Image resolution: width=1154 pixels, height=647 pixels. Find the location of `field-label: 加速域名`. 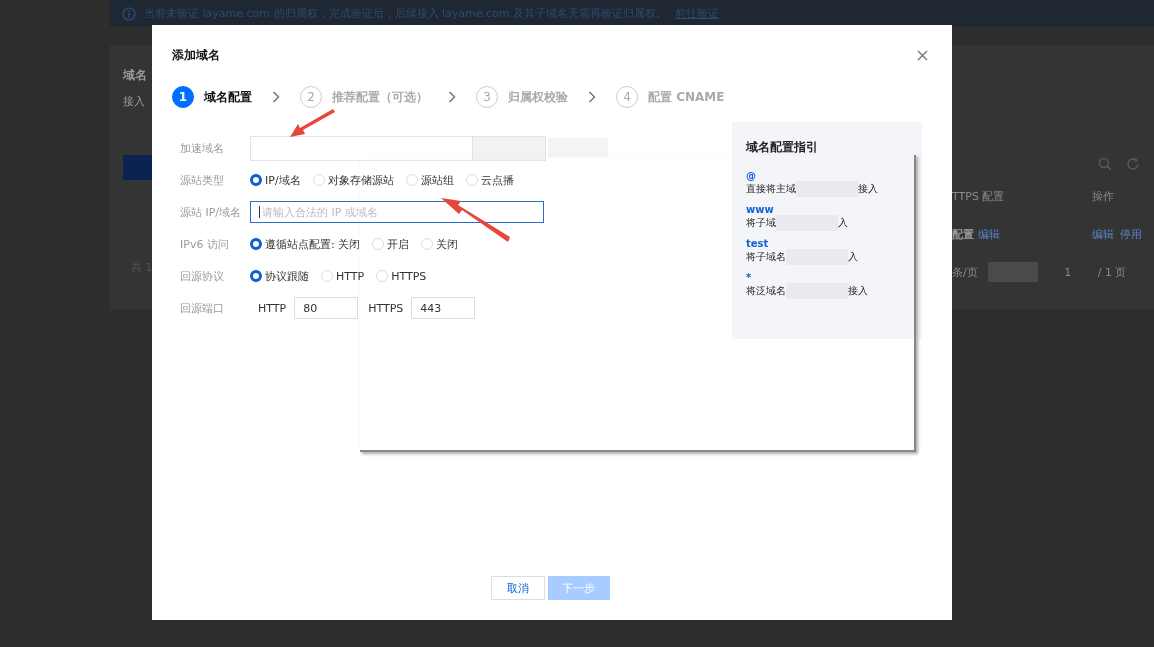

field-label: 加速域名 is located at coordinates (202, 148).